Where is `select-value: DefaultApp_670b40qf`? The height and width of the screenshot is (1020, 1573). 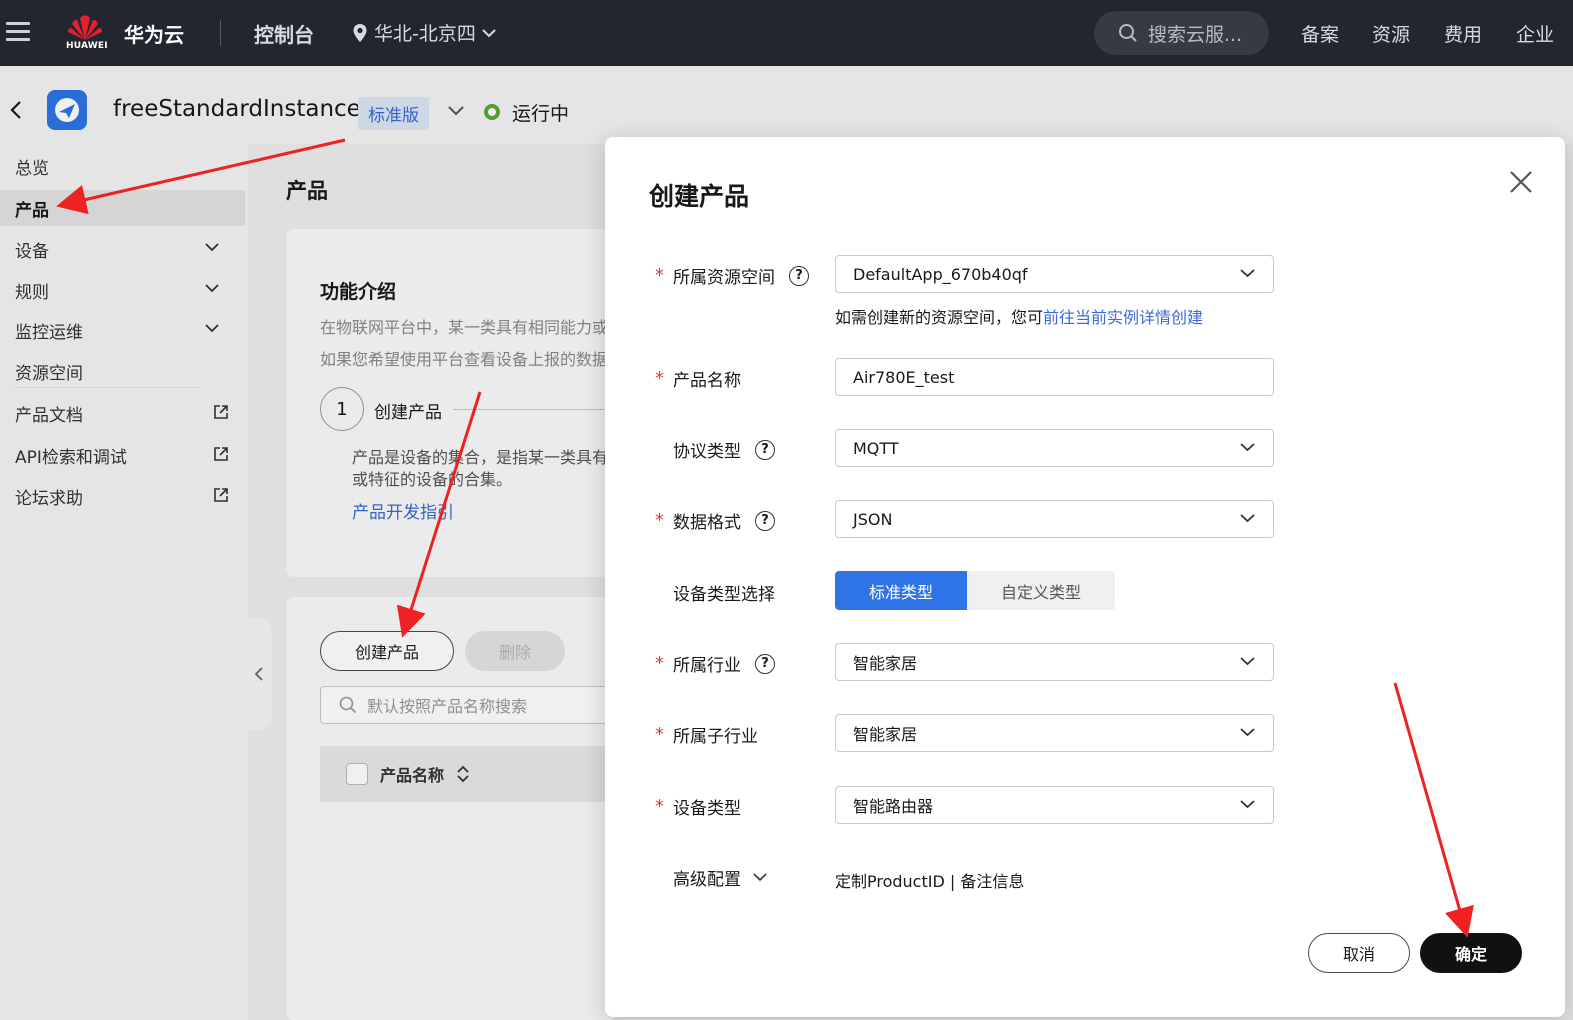
select-value: DefaultApp_670b40qf is located at coordinates (940, 274).